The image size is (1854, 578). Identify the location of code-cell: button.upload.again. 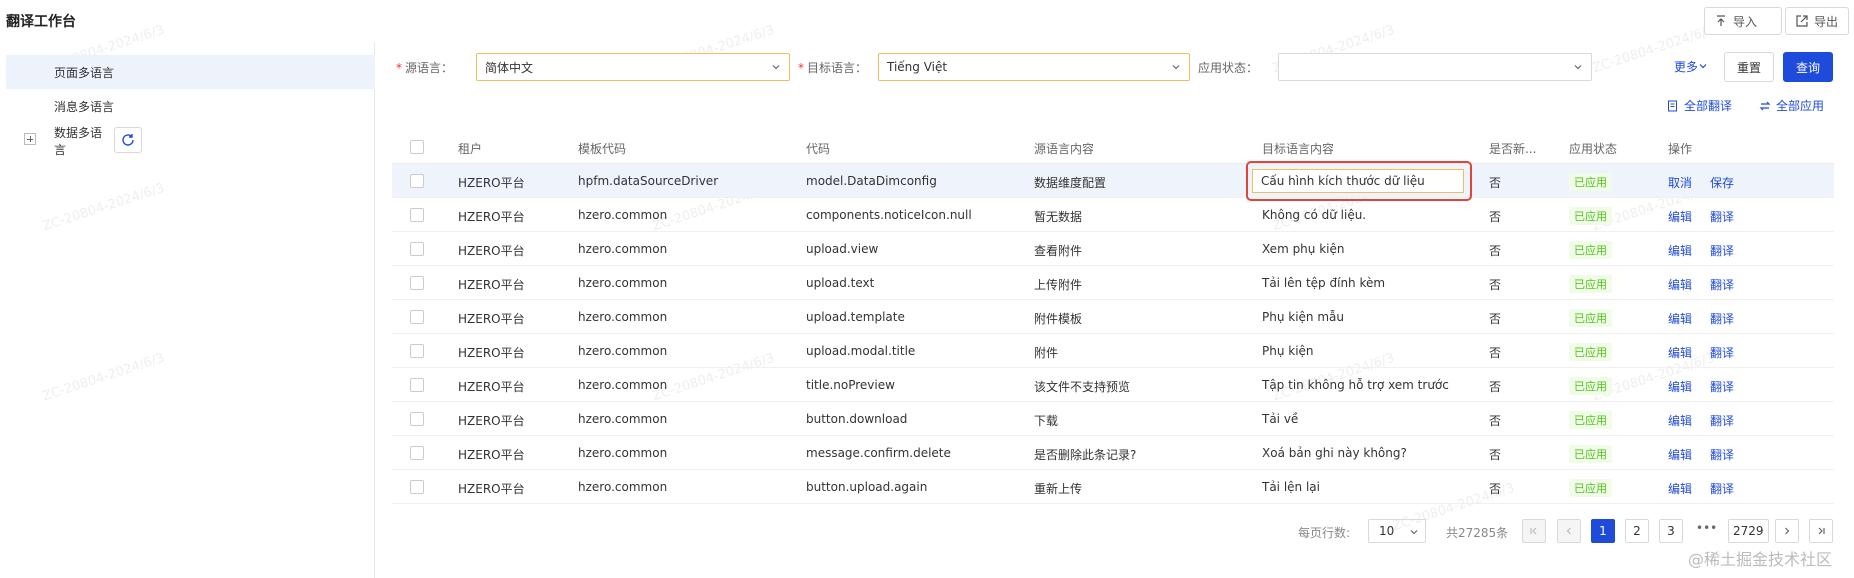
(867, 487).